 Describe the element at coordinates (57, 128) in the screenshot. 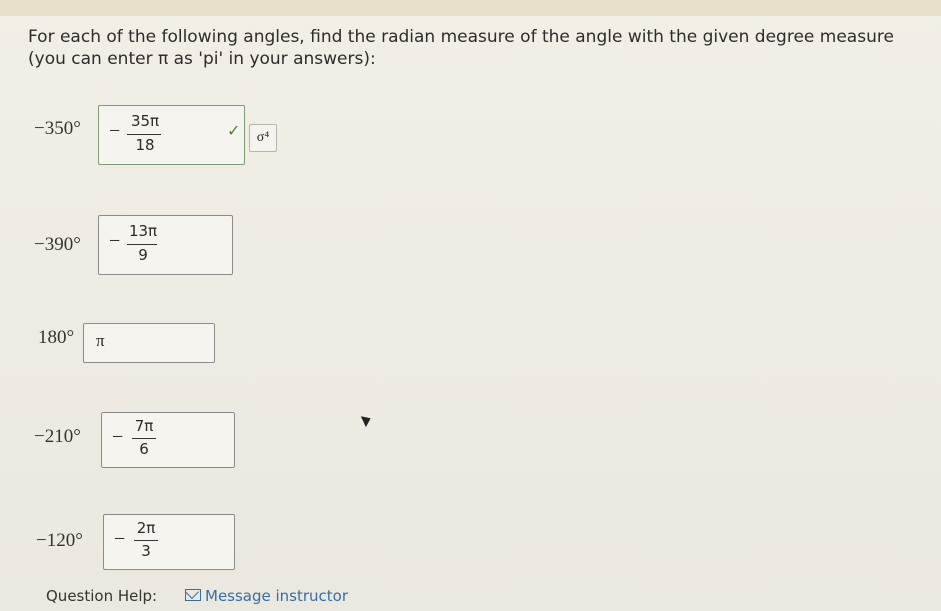

I see `degree-label-1: −350°` at that location.